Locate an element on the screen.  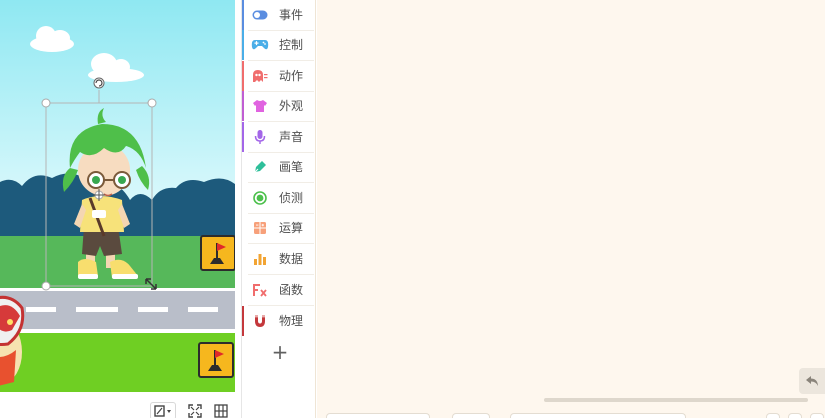
function-icon is located at coordinates (260, 290).